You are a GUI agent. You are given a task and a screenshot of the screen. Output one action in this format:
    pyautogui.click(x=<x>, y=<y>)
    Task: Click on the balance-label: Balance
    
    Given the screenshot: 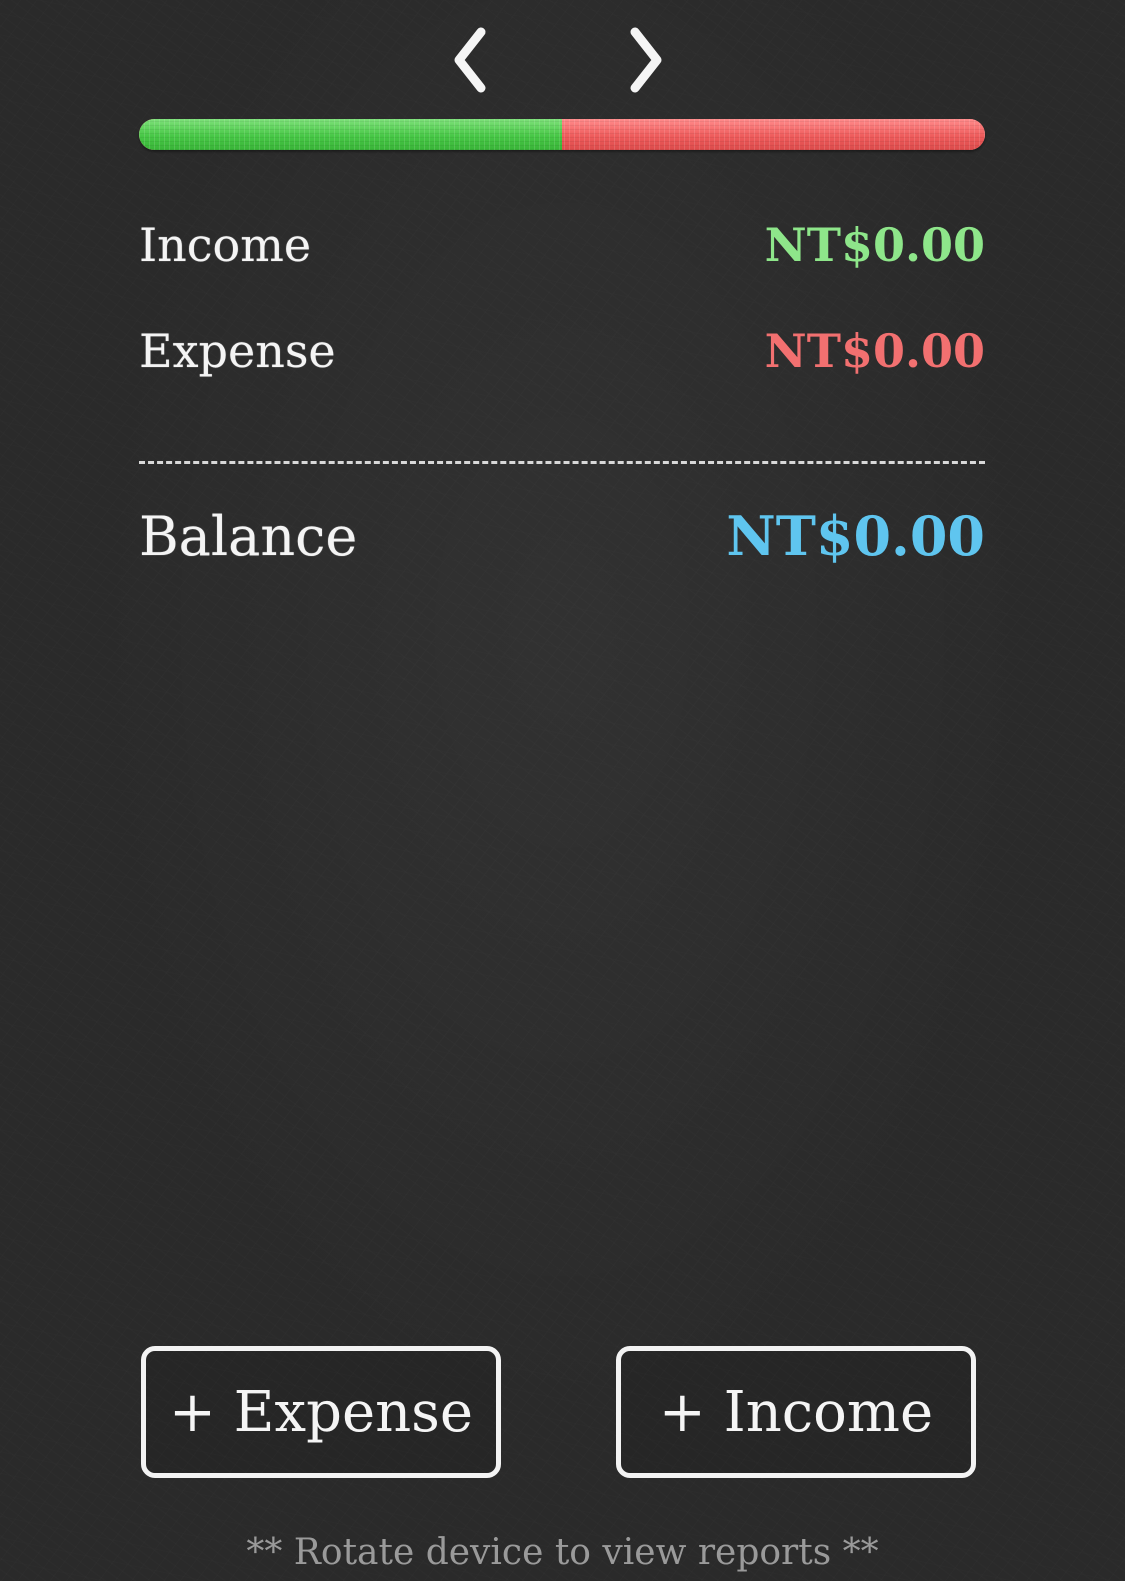 What is the action you would take?
    pyautogui.click(x=248, y=536)
    